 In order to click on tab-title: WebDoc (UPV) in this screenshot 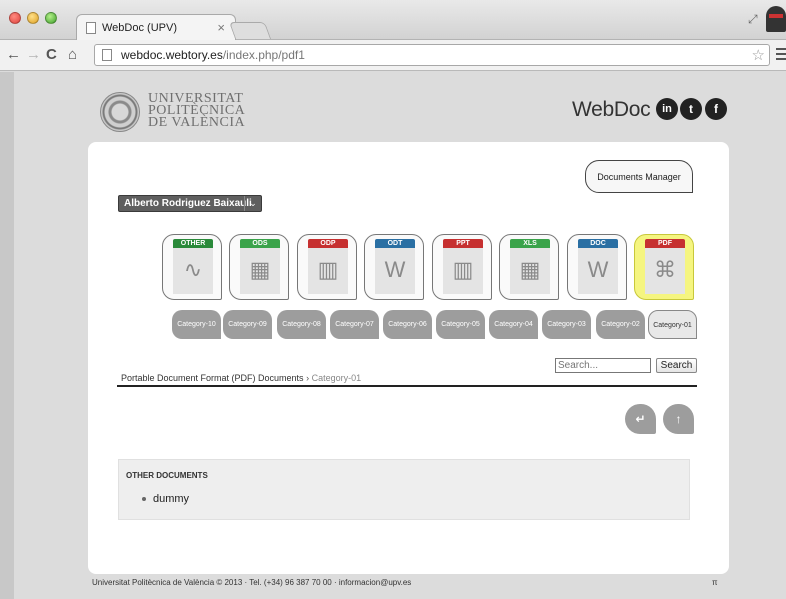, I will do `click(139, 28)`.